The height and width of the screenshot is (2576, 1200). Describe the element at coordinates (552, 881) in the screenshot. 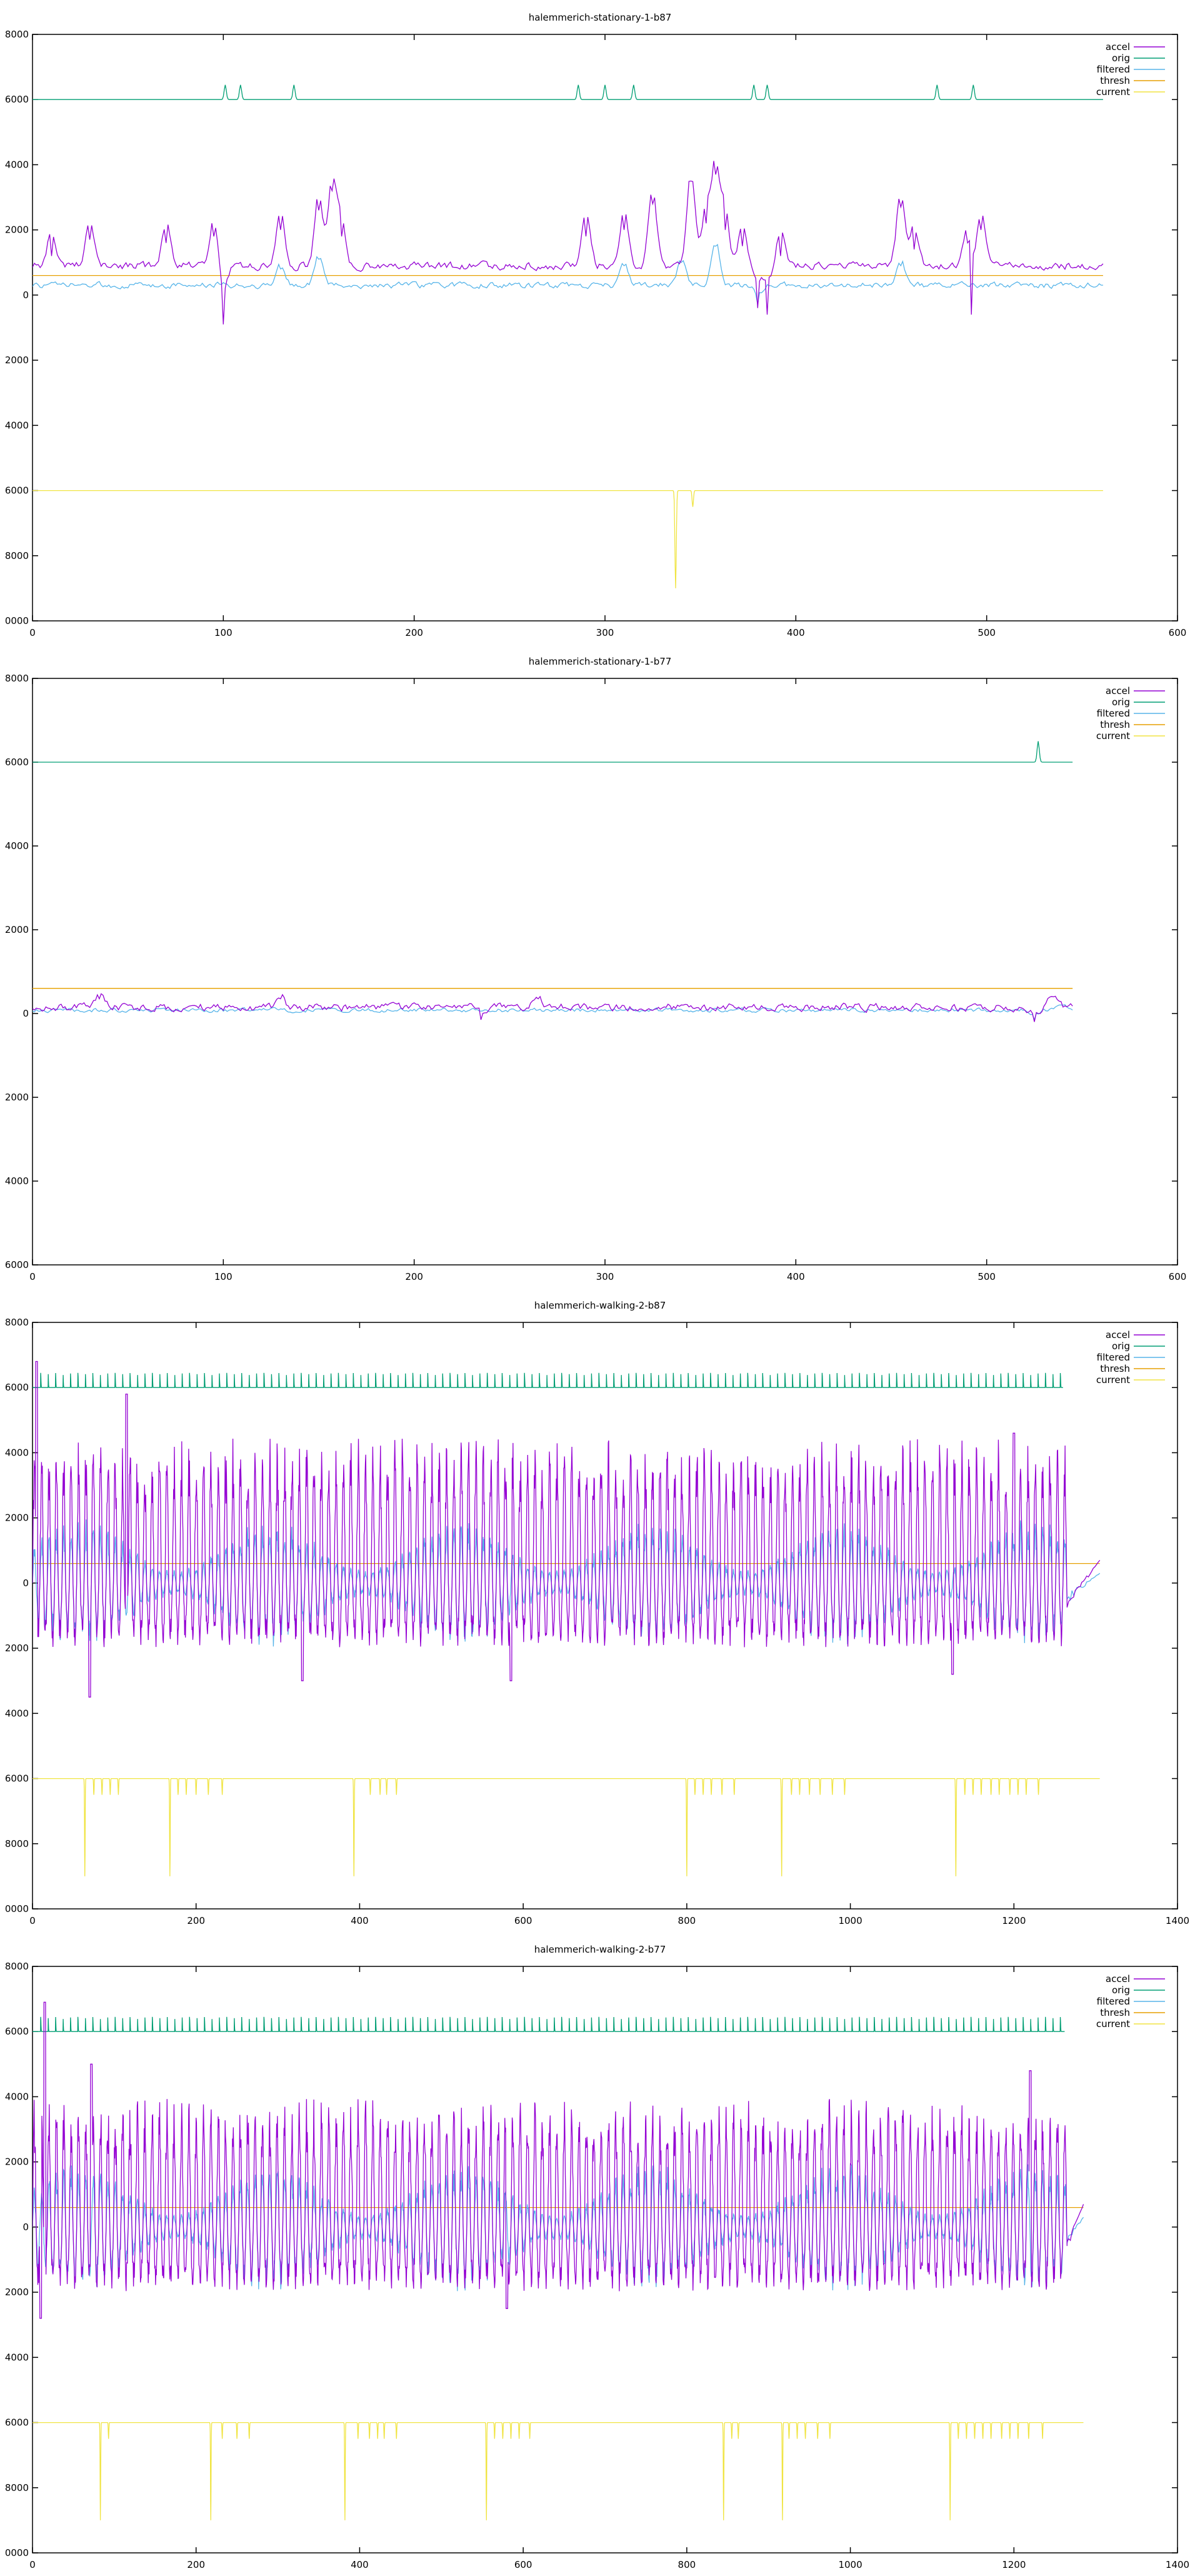

I see `plot-area` at that location.